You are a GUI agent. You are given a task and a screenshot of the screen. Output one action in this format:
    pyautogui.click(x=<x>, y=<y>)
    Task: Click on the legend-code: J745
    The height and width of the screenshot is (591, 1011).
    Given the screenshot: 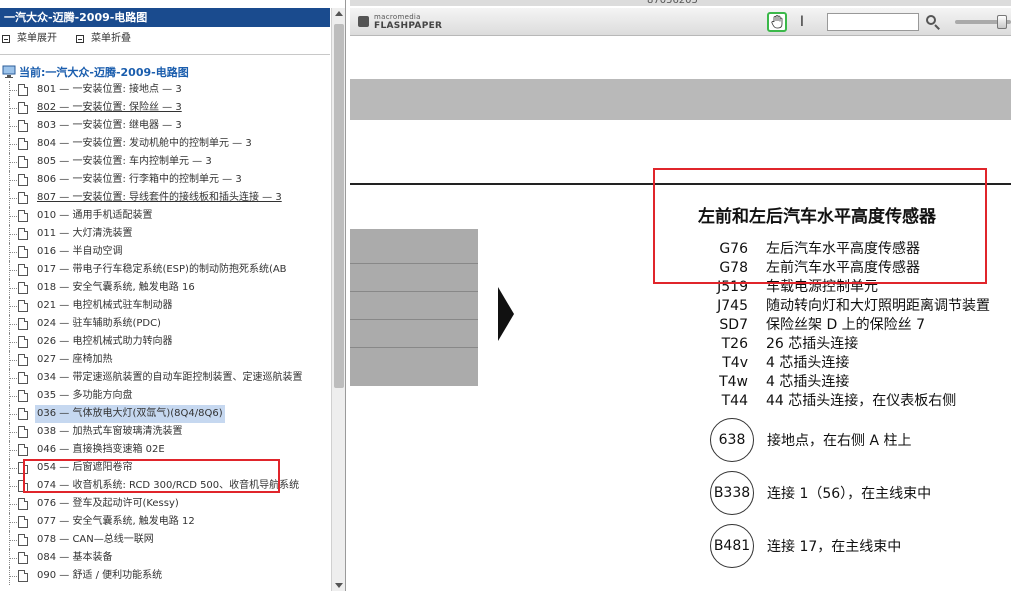 What is the action you would take?
    pyautogui.click(x=732, y=306)
    